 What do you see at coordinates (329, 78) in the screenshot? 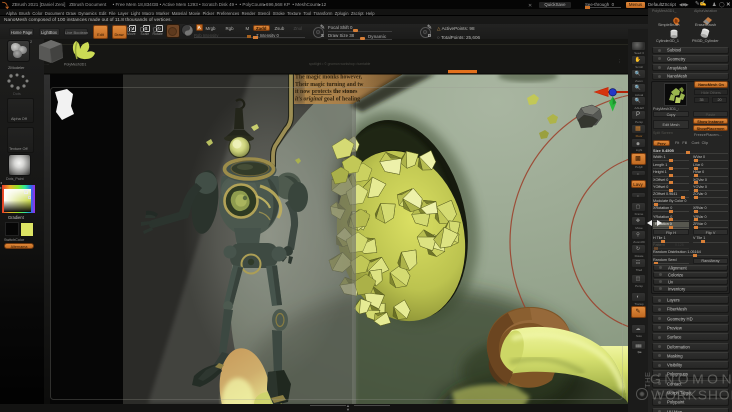
I see `svg-text: The magic monks however,` at bounding box center [329, 78].